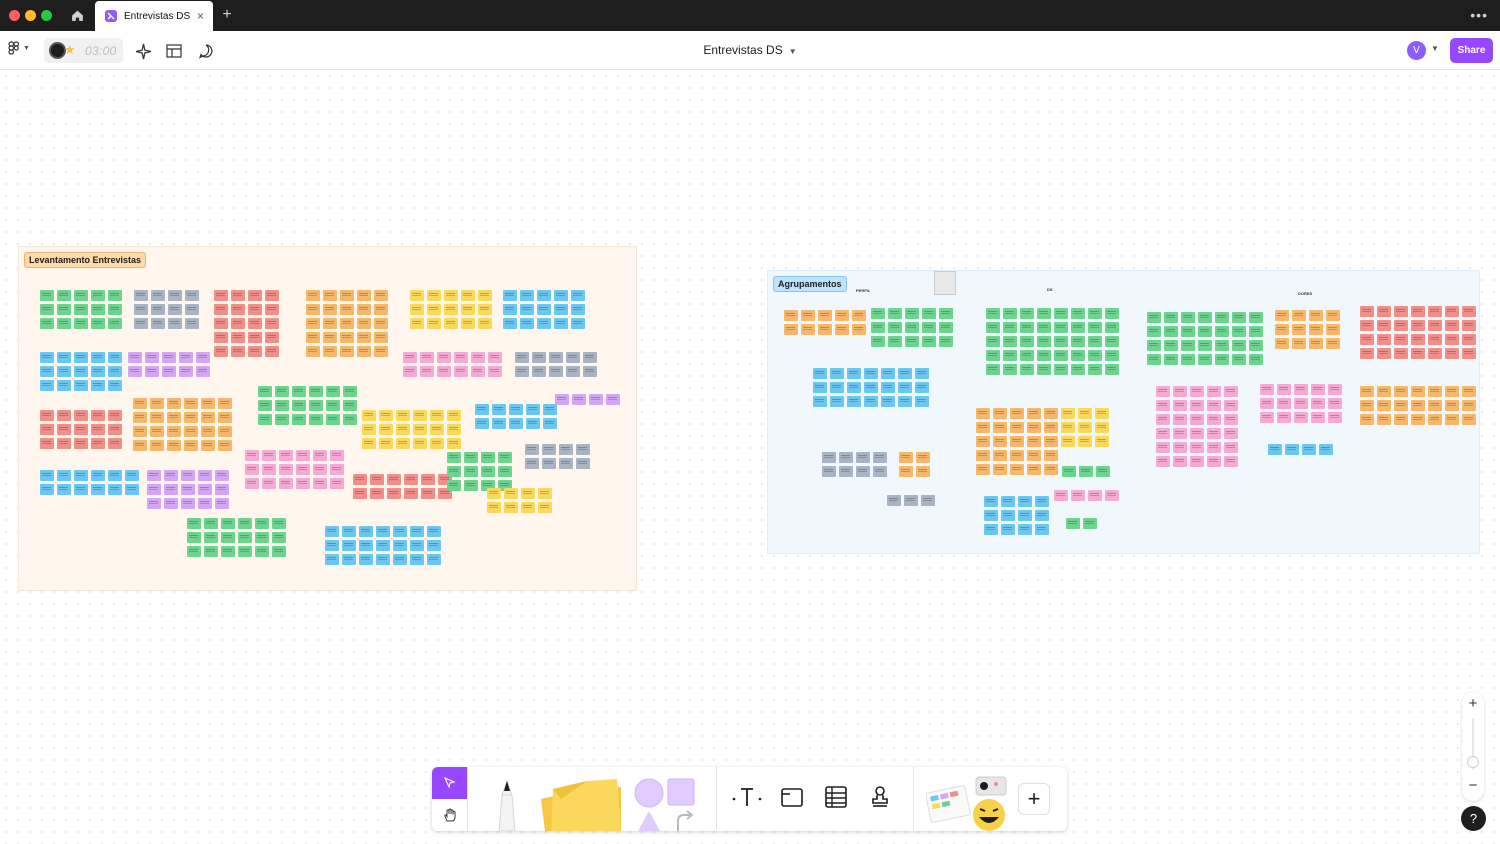 This screenshot has height=844, width=1500. What do you see at coordinates (154, 16) in the screenshot?
I see `active-tab: Entrevistas DS ×` at bounding box center [154, 16].